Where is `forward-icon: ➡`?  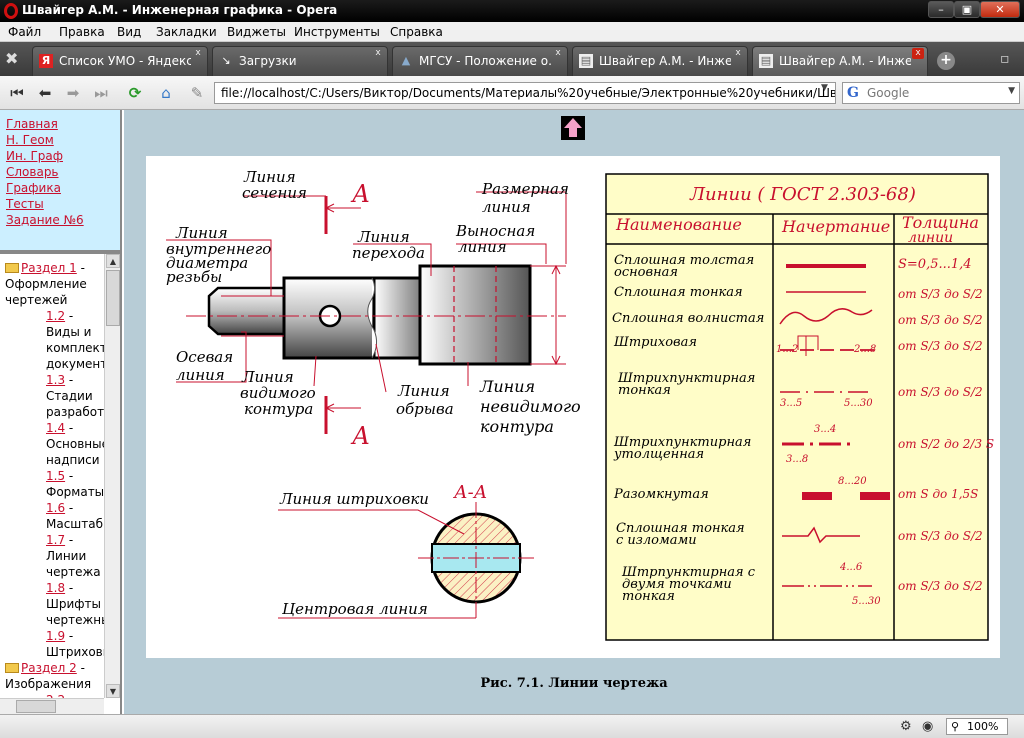 forward-icon: ➡ is located at coordinates (73, 93).